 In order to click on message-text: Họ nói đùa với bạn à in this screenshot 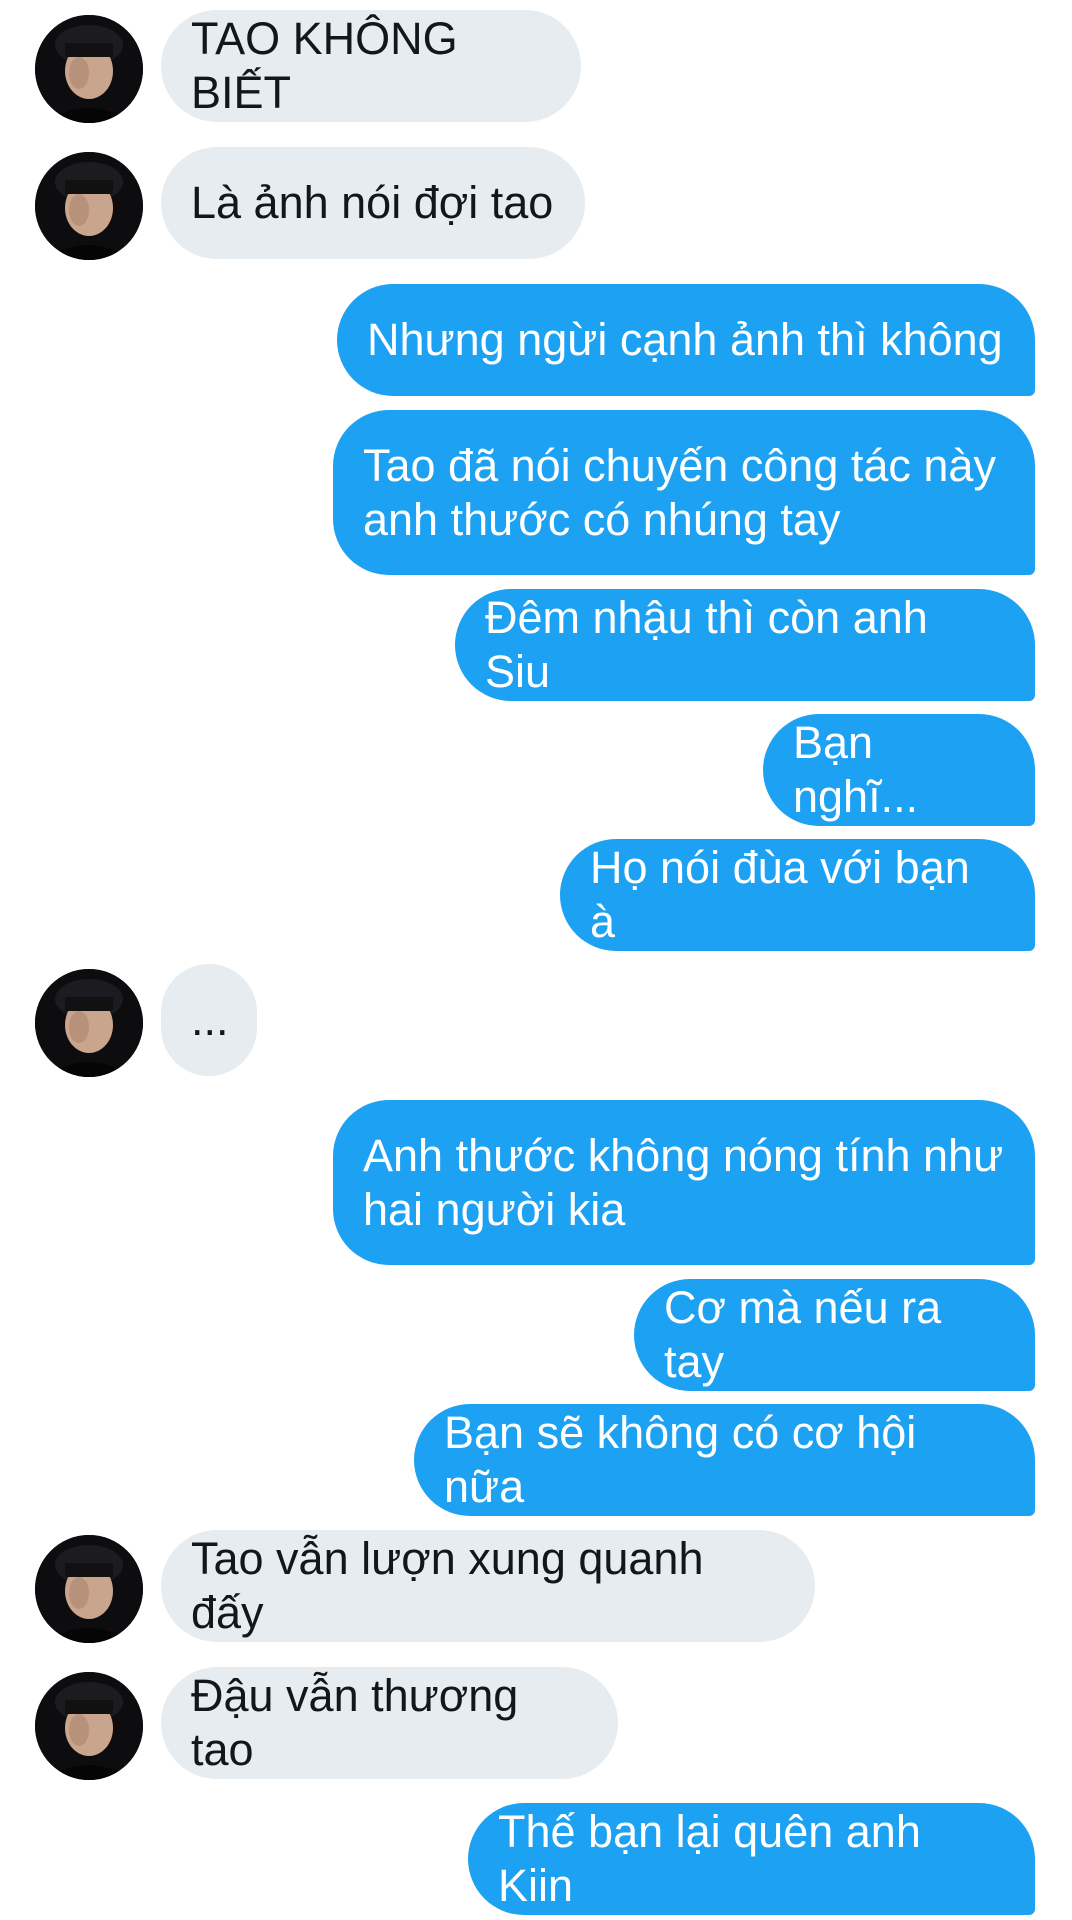, I will do `click(786, 894)`.